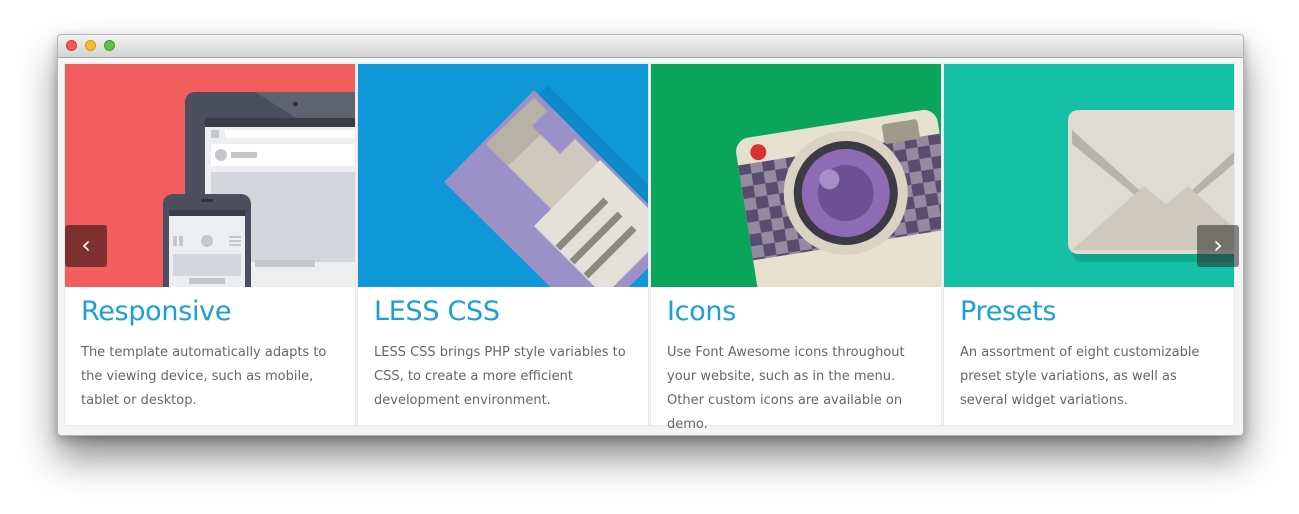 The image size is (1299, 514). I want to click on envelope-icon, so click(1089, 175).